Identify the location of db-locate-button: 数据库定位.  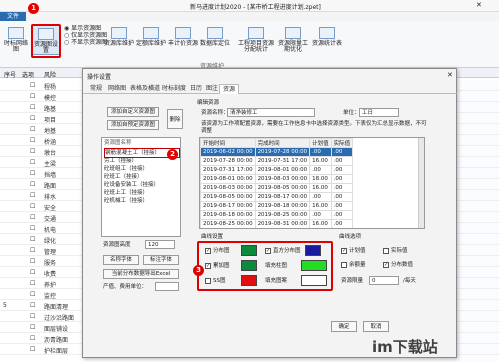
(215, 37).